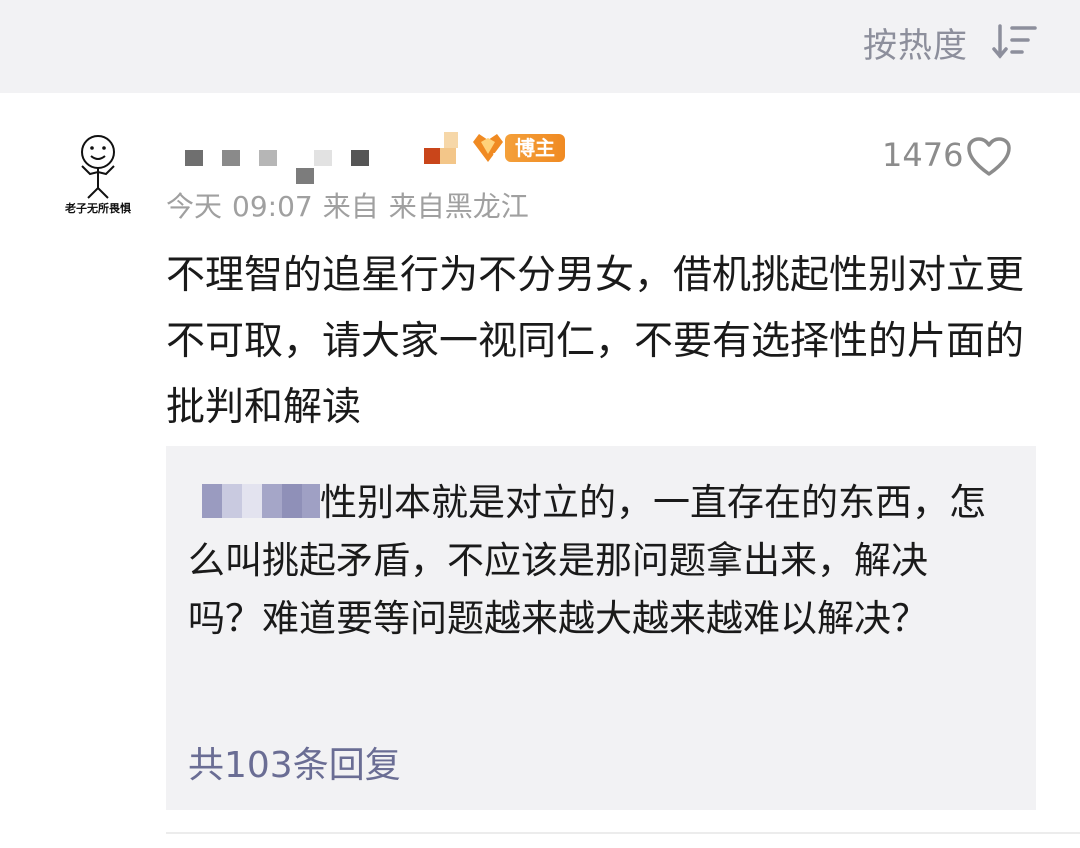  What do you see at coordinates (623, 833) in the screenshot?
I see `divider` at bounding box center [623, 833].